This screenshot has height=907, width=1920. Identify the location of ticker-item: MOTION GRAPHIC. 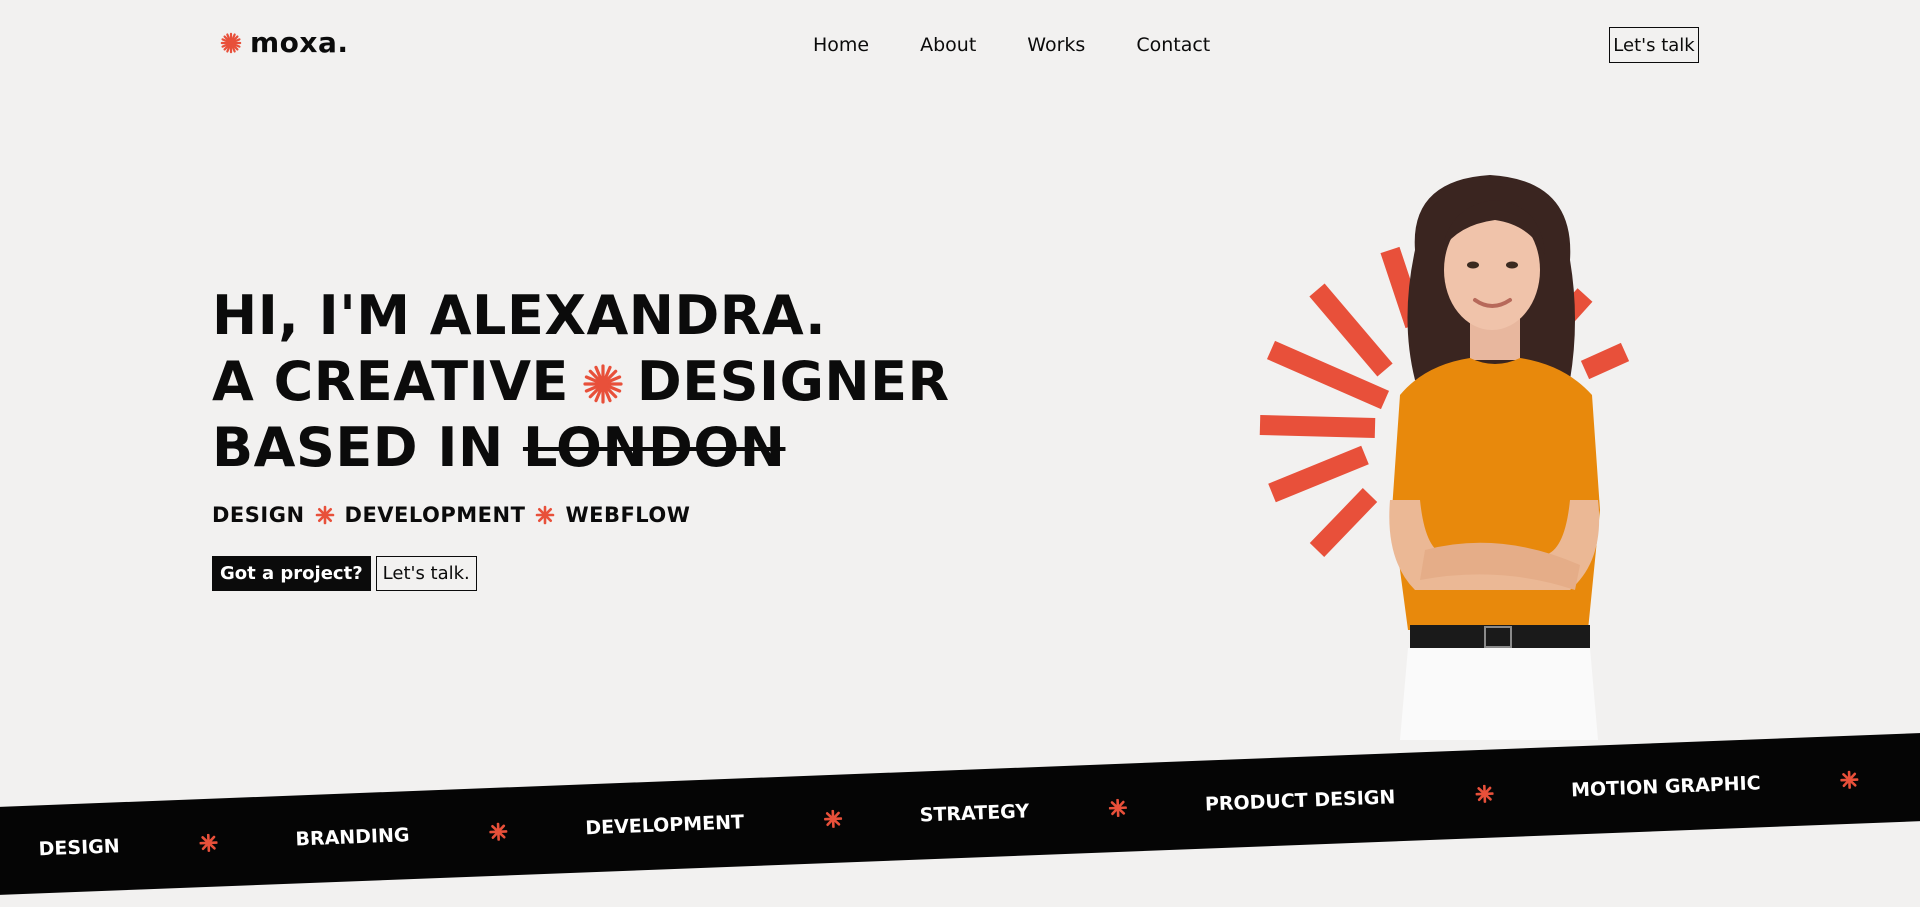
(1745, 783).